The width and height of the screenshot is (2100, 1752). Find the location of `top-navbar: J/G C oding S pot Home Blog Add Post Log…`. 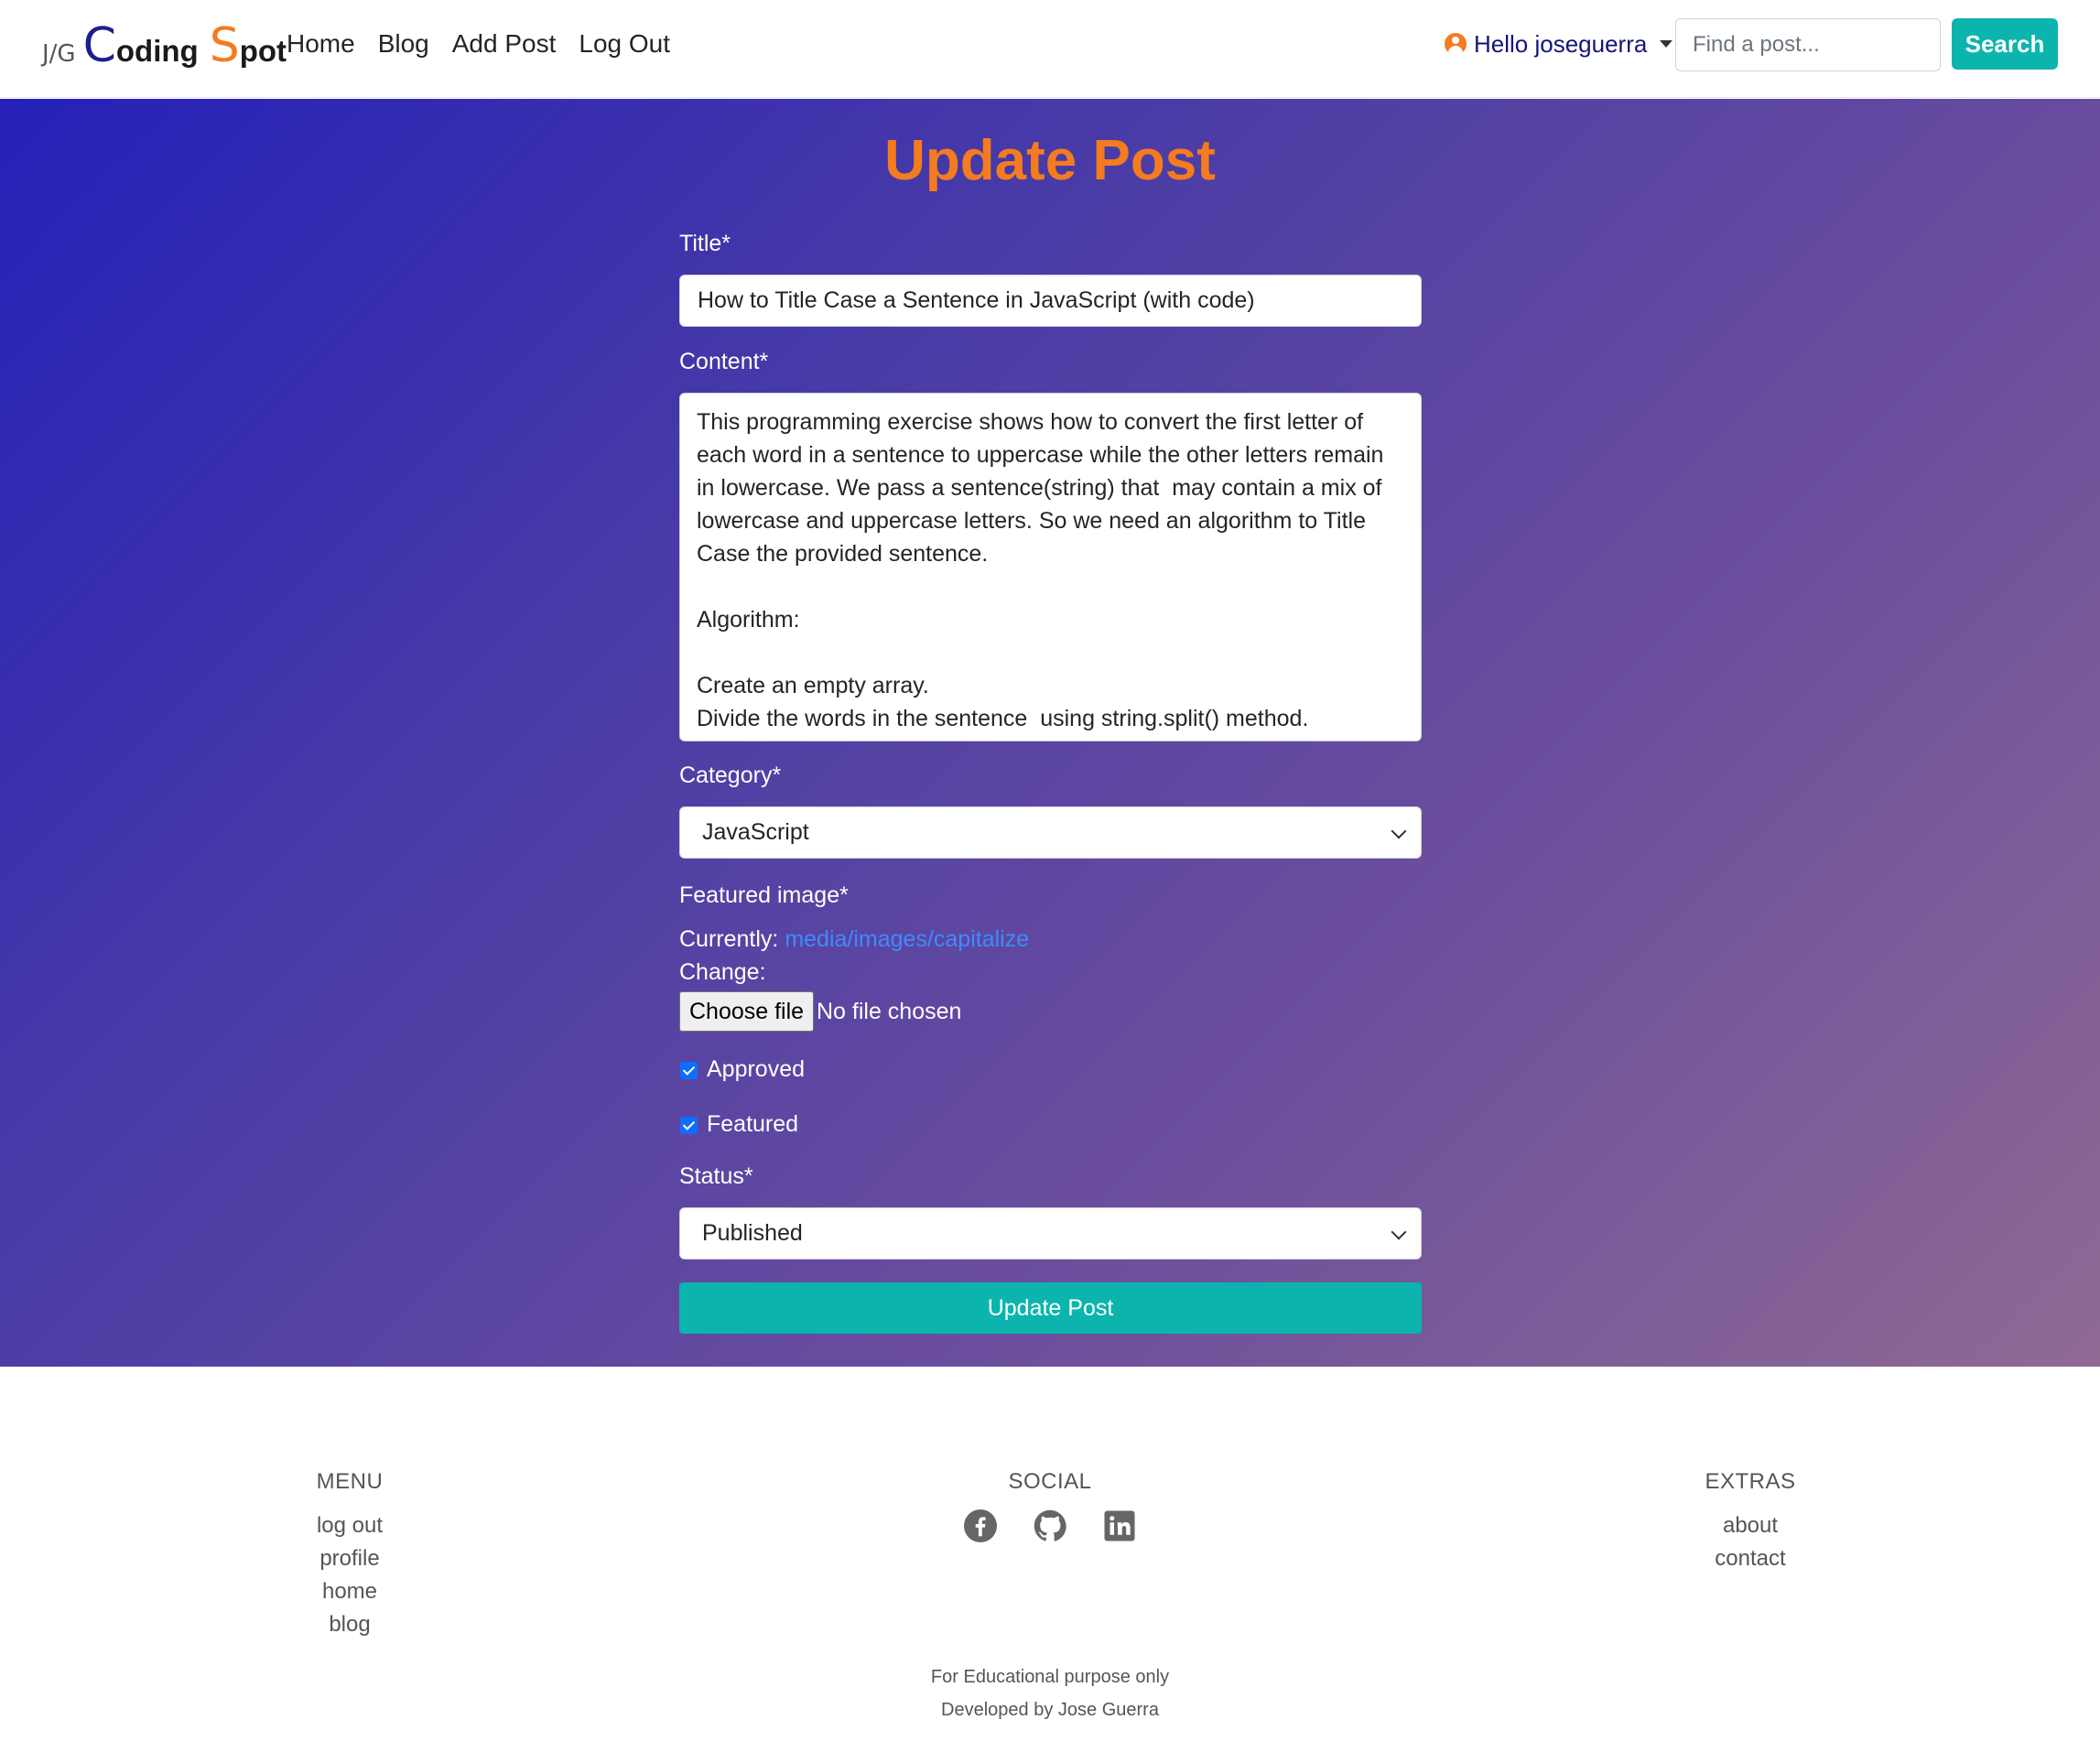

top-navbar: J/G C oding S pot Home Blog Add Post Log… is located at coordinates (1050, 49).